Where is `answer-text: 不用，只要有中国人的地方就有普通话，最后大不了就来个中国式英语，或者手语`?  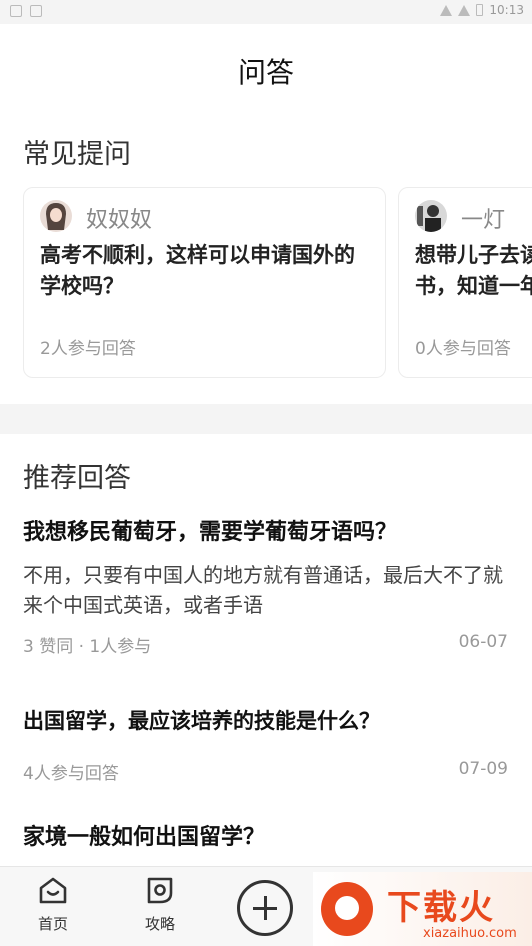
answer-text: 不用，只要有中国人的地方就有普通话，最后大不了就来个中国式英语，或者手语 is located at coordinates (268, 590).